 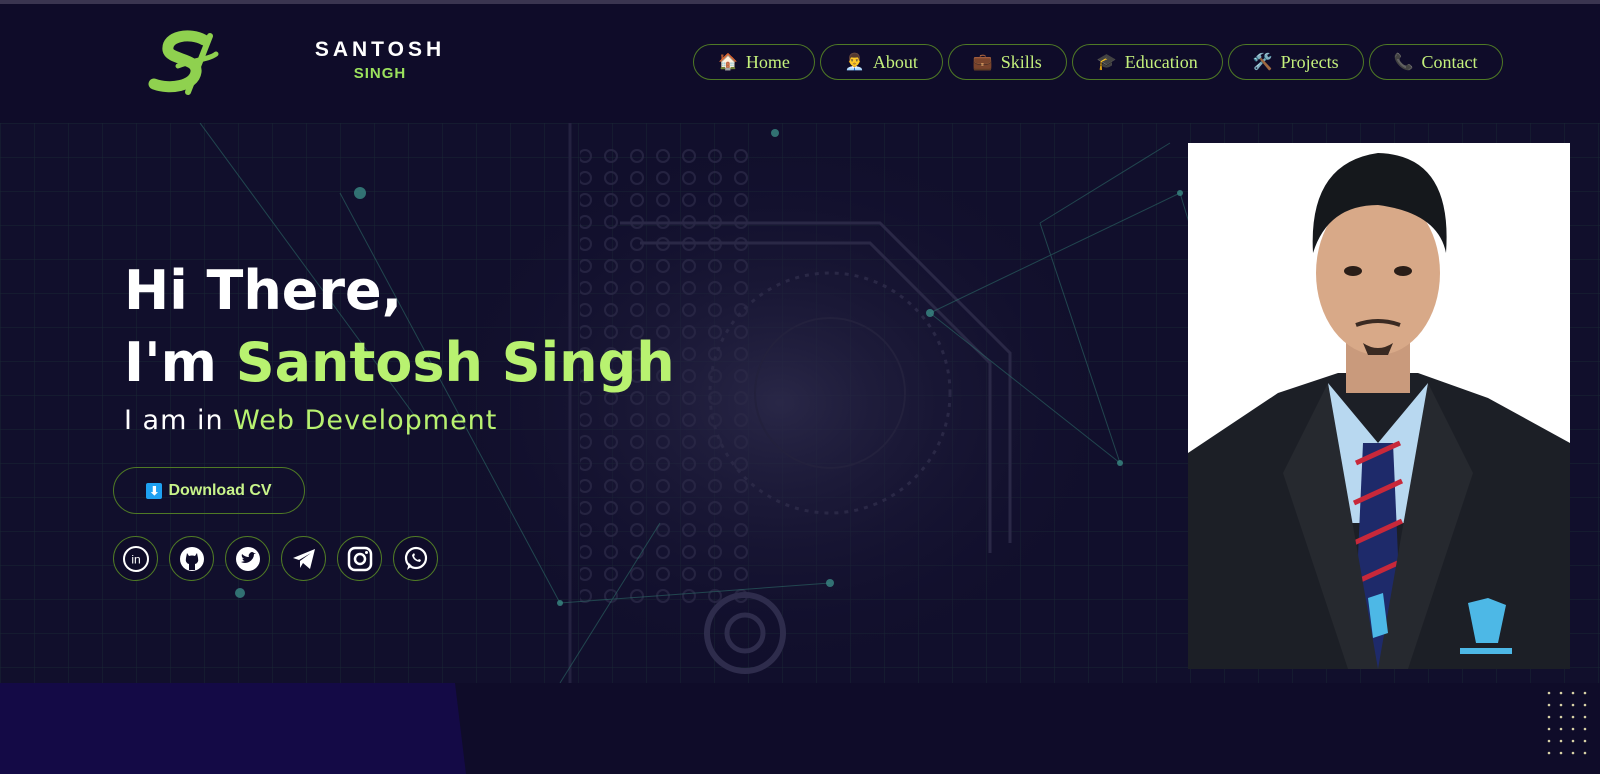 What do you see at coordinates (1567, 723) in the screenshot?
I see `dot-pattern` at bounding box center [1567, 723].